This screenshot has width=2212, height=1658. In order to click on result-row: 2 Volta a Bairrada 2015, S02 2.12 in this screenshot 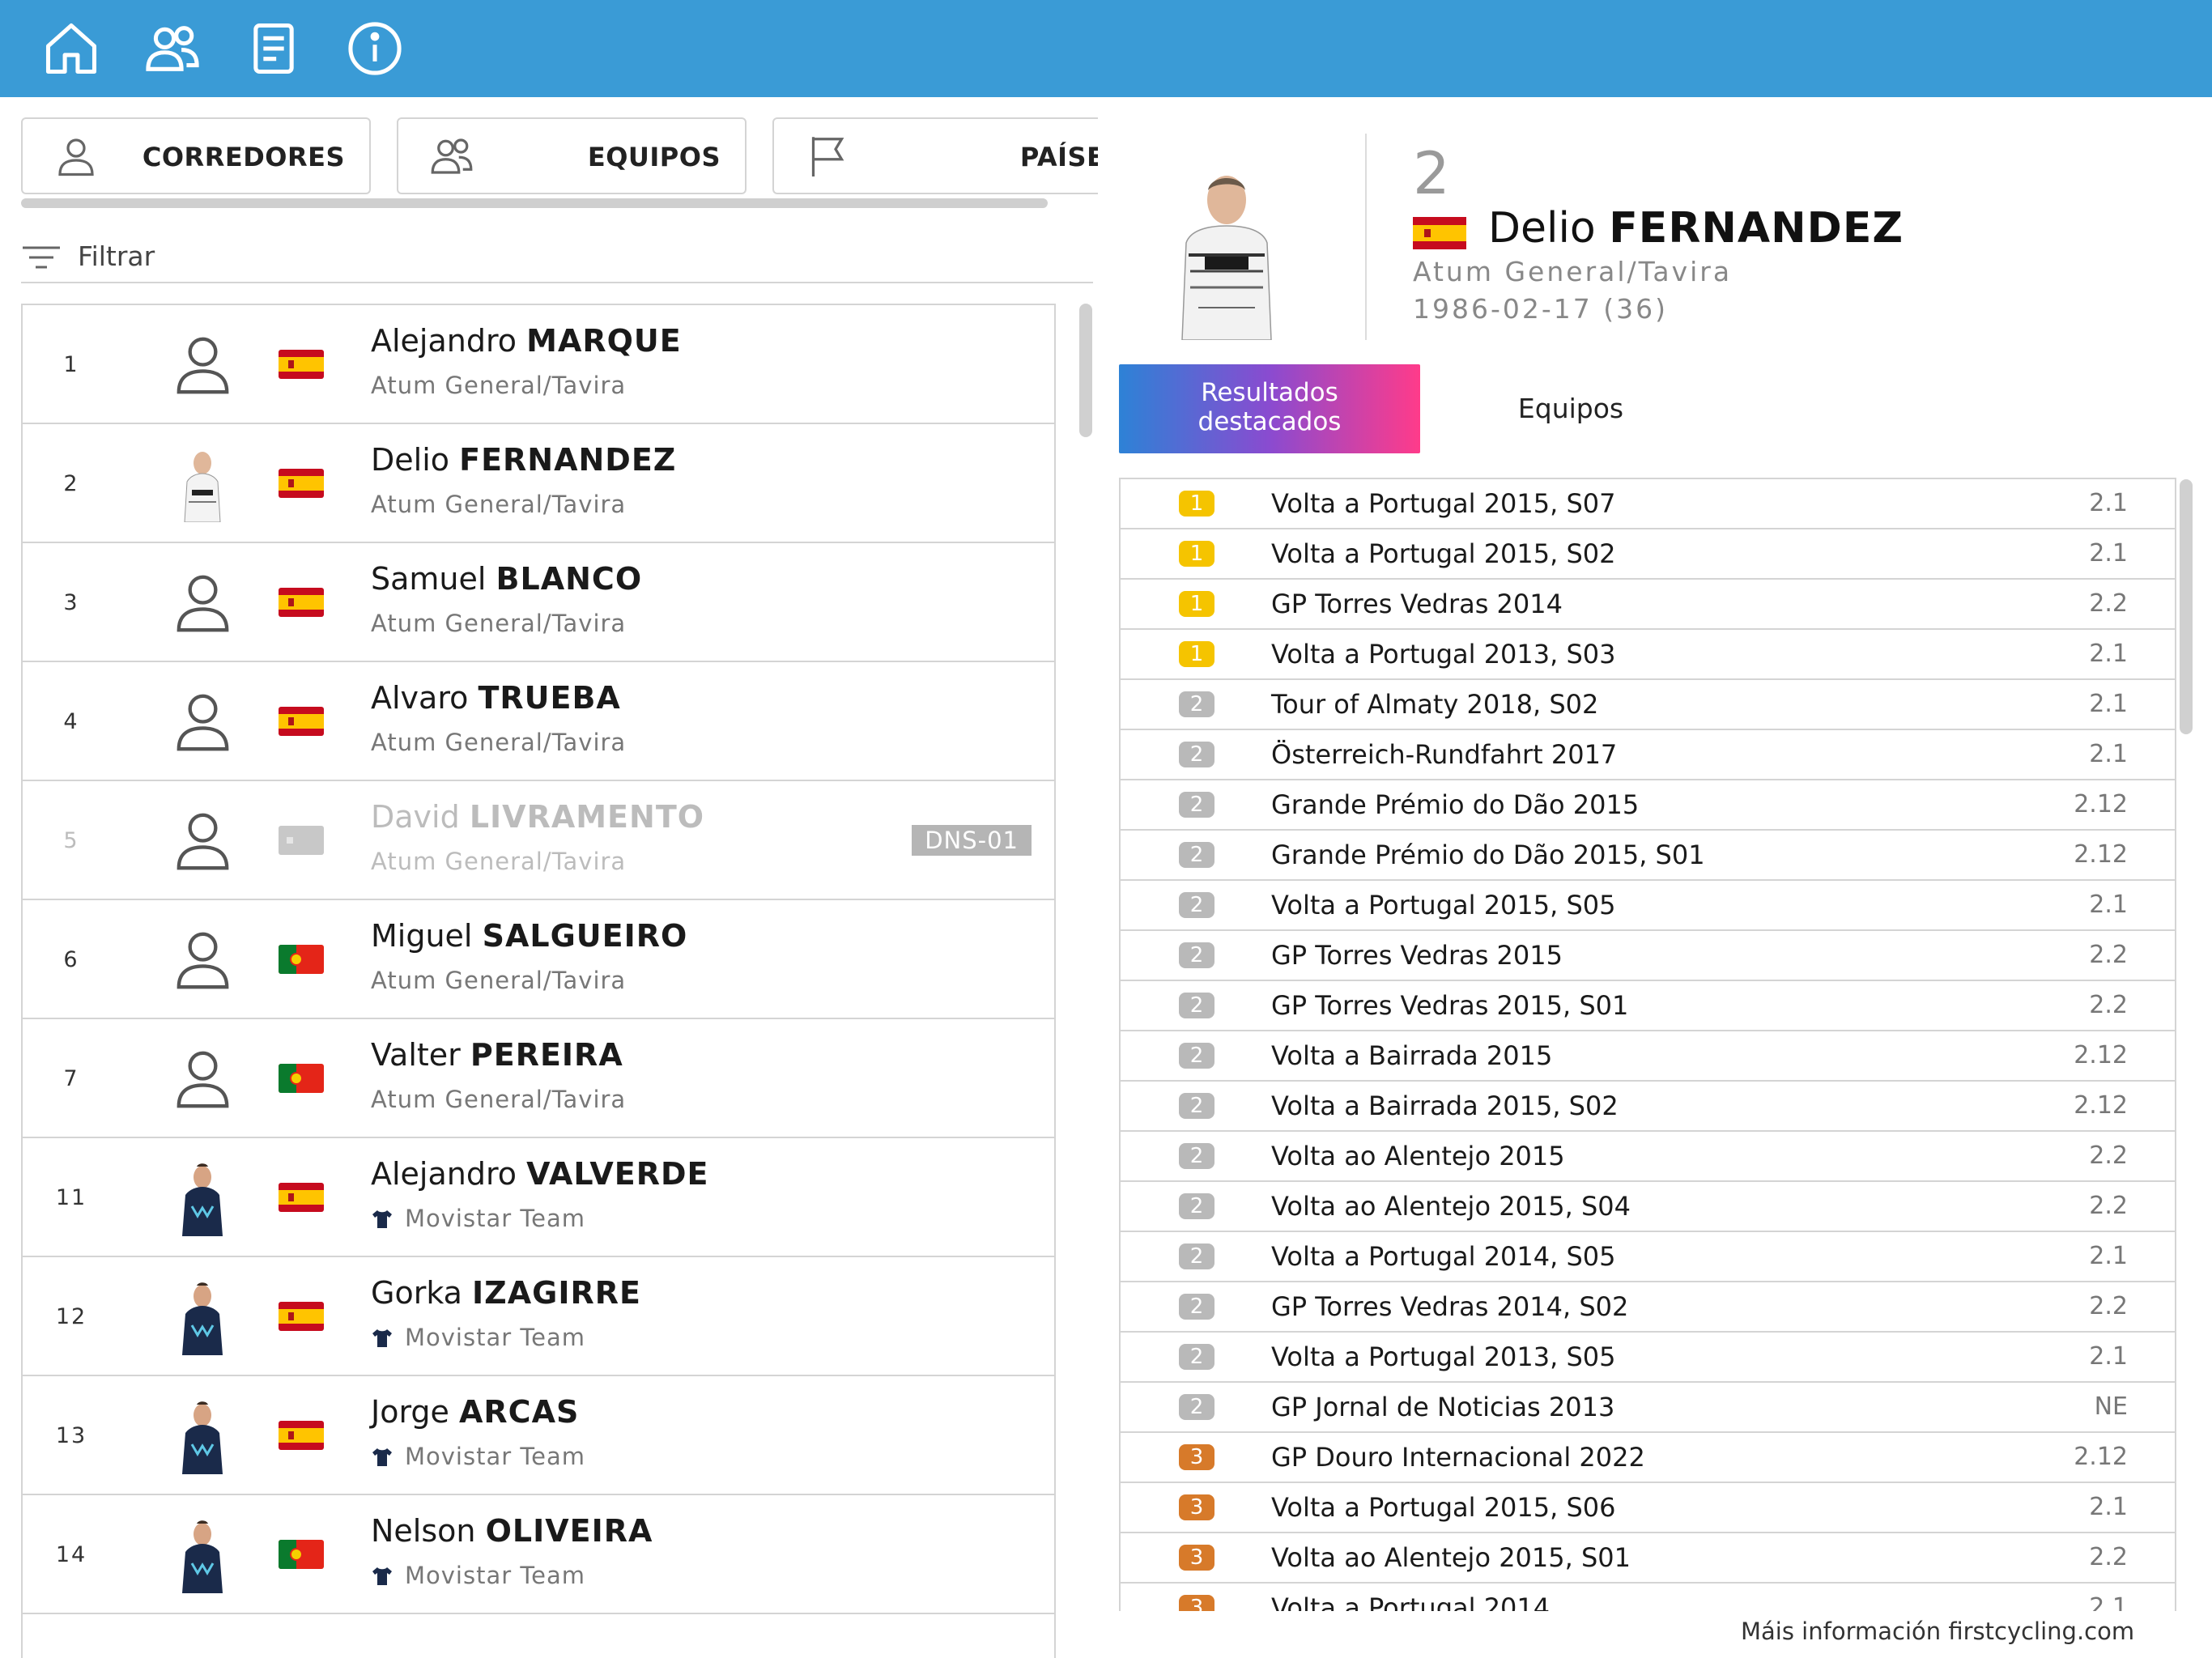, I will do `click(1648, 1107)`.